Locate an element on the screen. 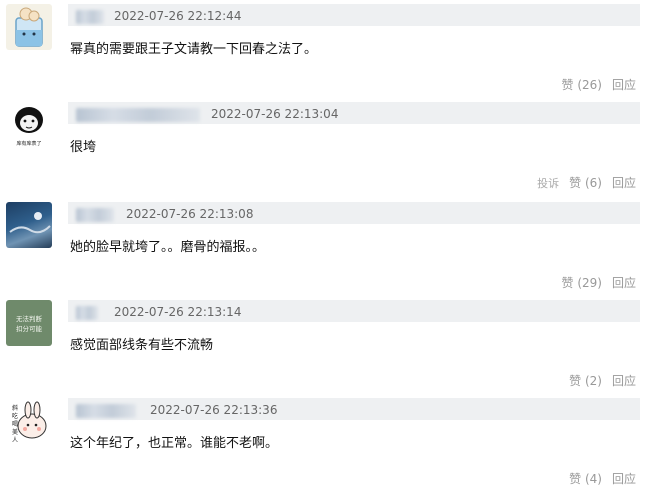  comment-actions: 赞 (4) 回应 is located at coordinates (602, 478).